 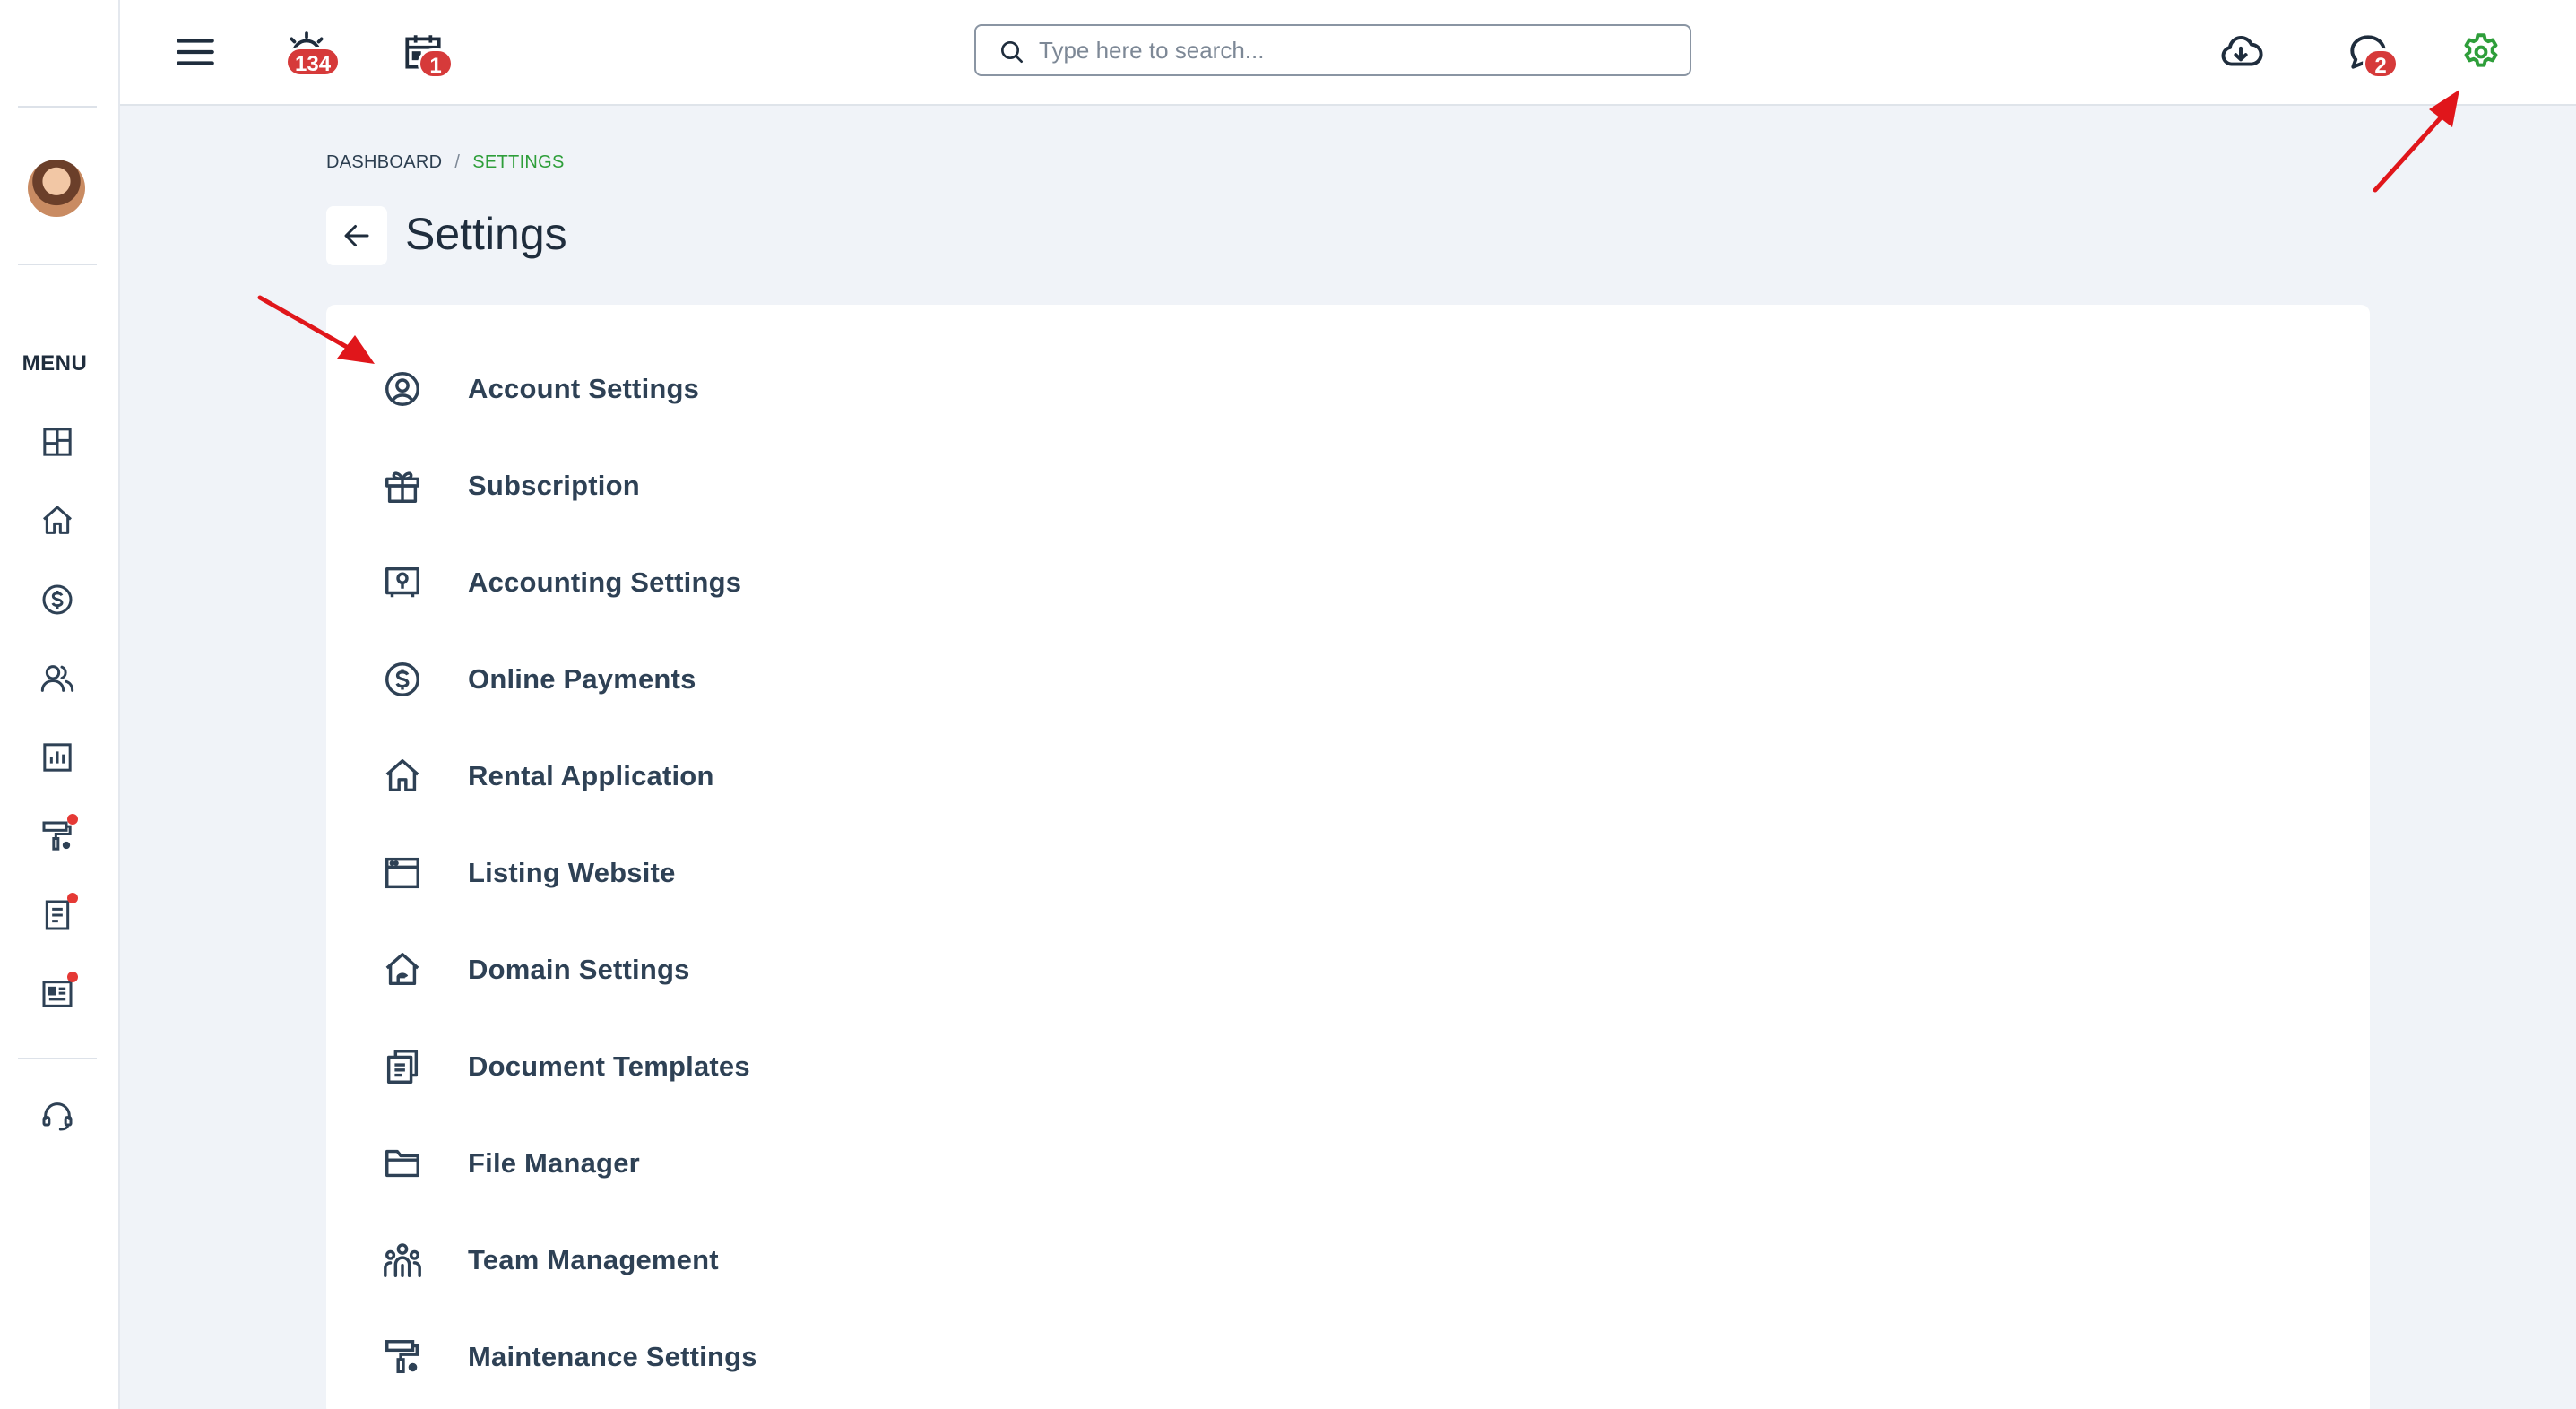 What do you see at coordinates (783, 486) in the screenshot?
I see `settings-item-subscription: Subscription` at bounding box center [783, 486].